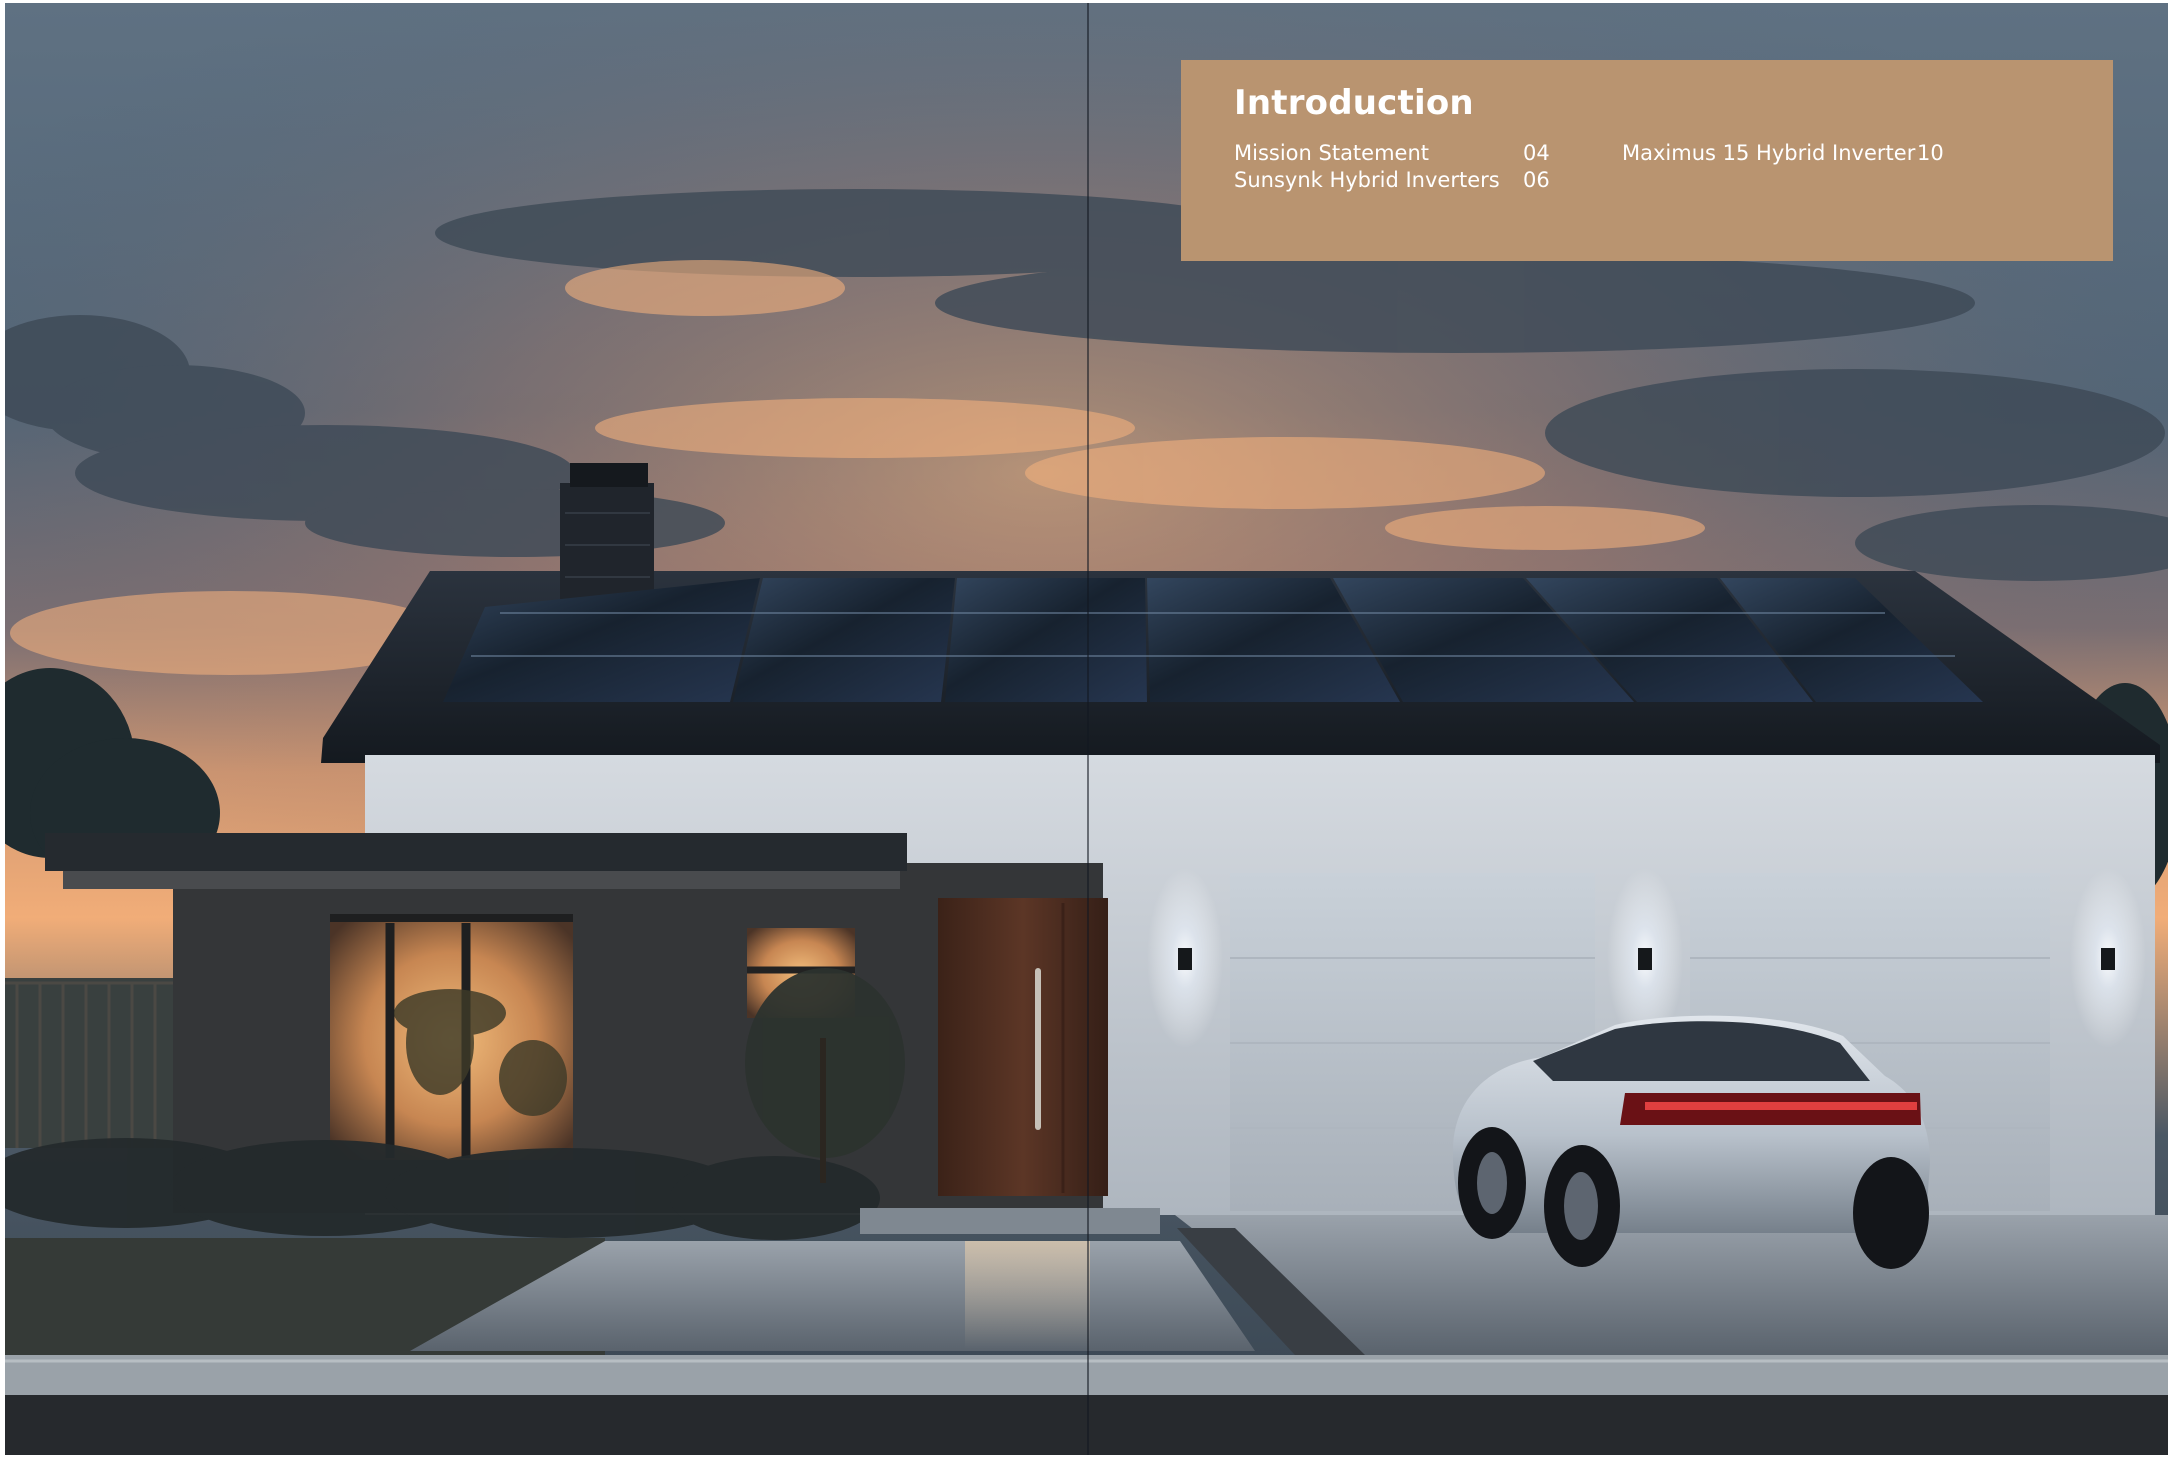  I want to click on toc-entry-page: 10, so click(1930, 153).